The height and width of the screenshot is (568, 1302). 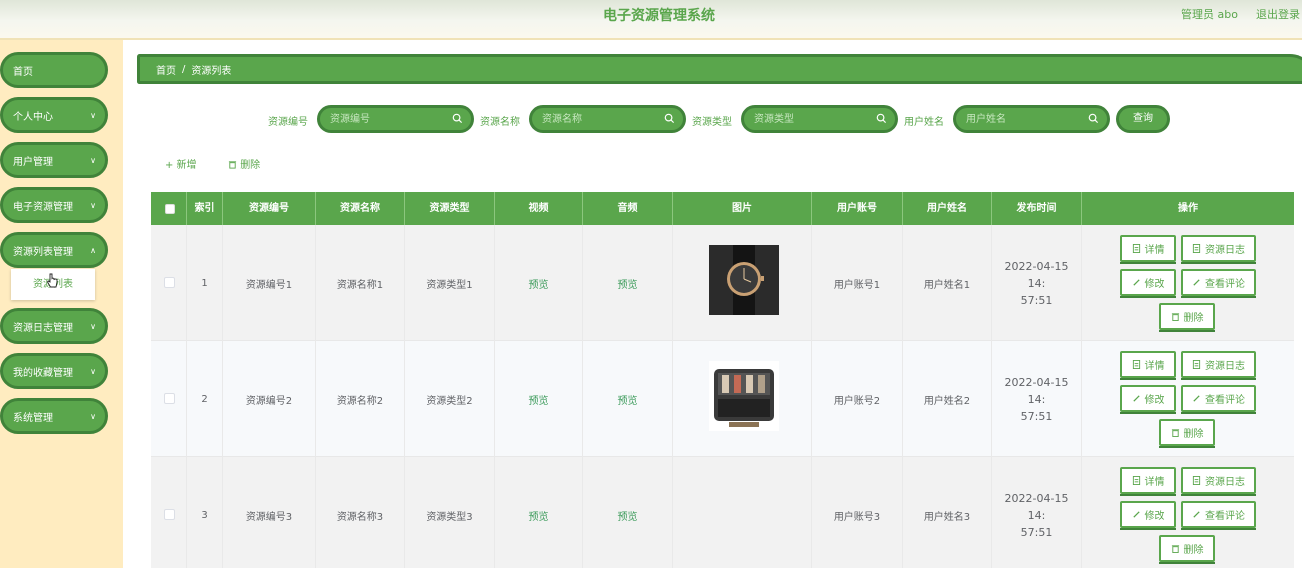 I want to click on cell-username: 用户姓名2, so click(x=947, y=399).